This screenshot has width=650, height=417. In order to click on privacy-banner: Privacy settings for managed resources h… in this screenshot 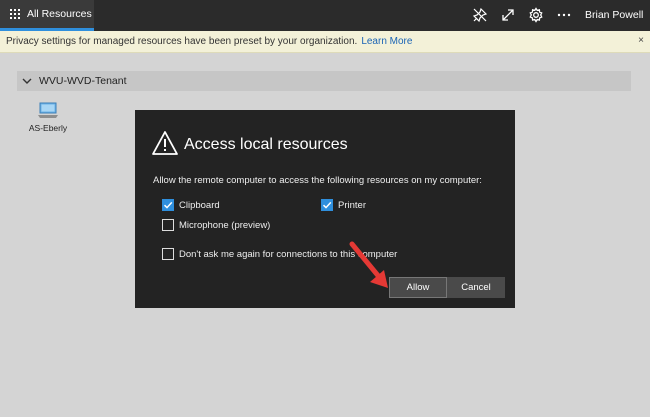, I will do `click(325, 42)`.